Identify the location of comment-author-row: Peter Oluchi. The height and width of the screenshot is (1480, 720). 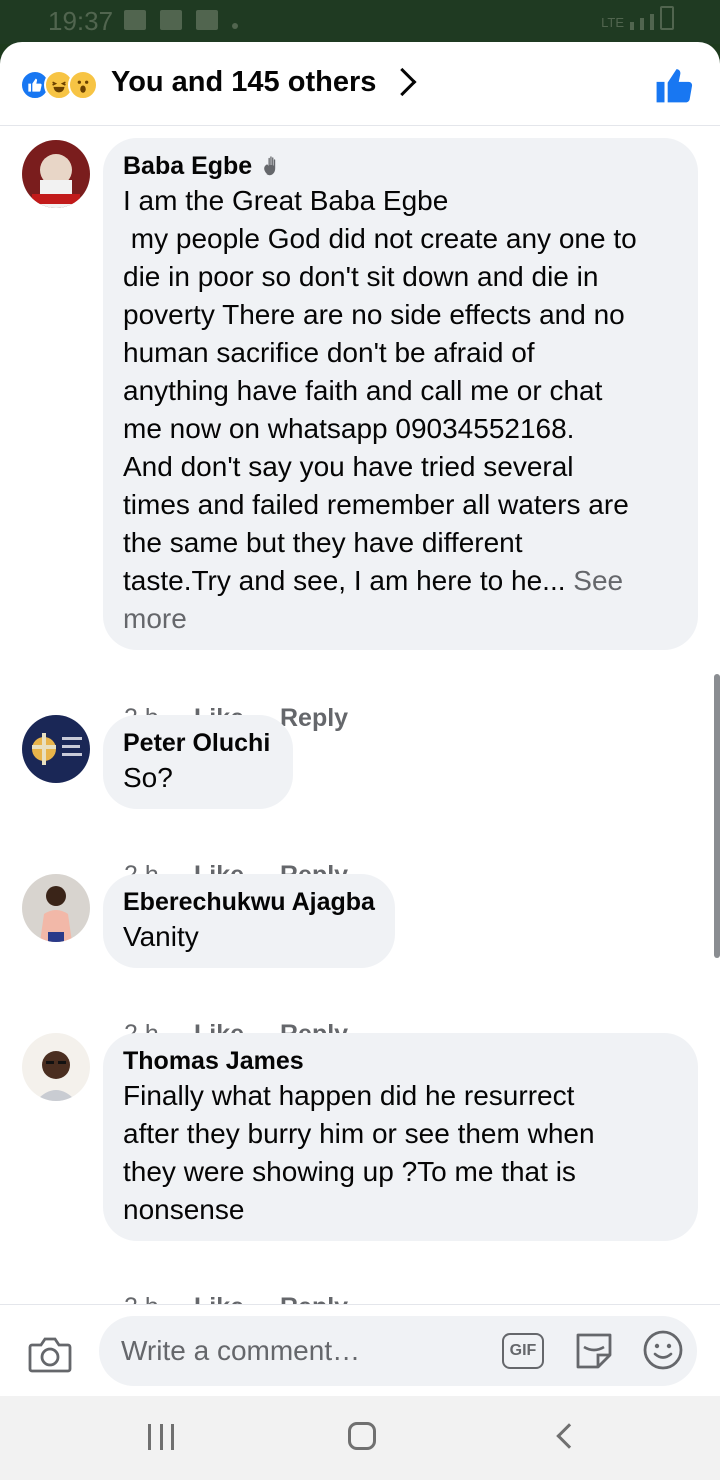
(198, 743).